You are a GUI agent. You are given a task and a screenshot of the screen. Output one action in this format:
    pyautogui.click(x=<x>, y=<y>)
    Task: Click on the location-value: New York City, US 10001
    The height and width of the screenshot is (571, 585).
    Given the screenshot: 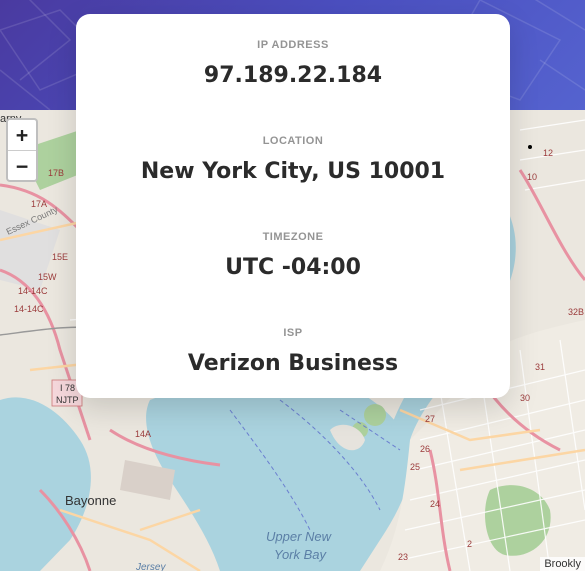 What is the action you would take?
    pyautogui.click(x=293, y=171)
    